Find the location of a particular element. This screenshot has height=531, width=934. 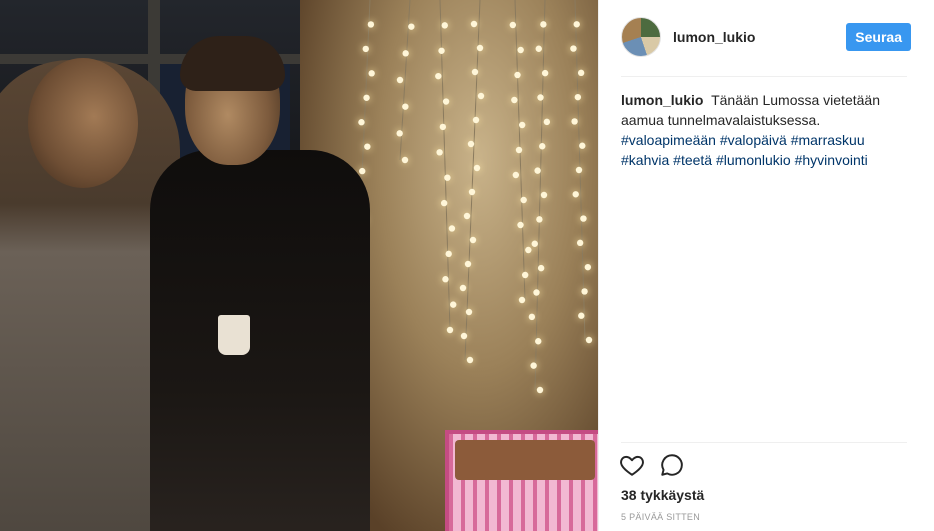

light-strand is located at coordinates (472, 180).